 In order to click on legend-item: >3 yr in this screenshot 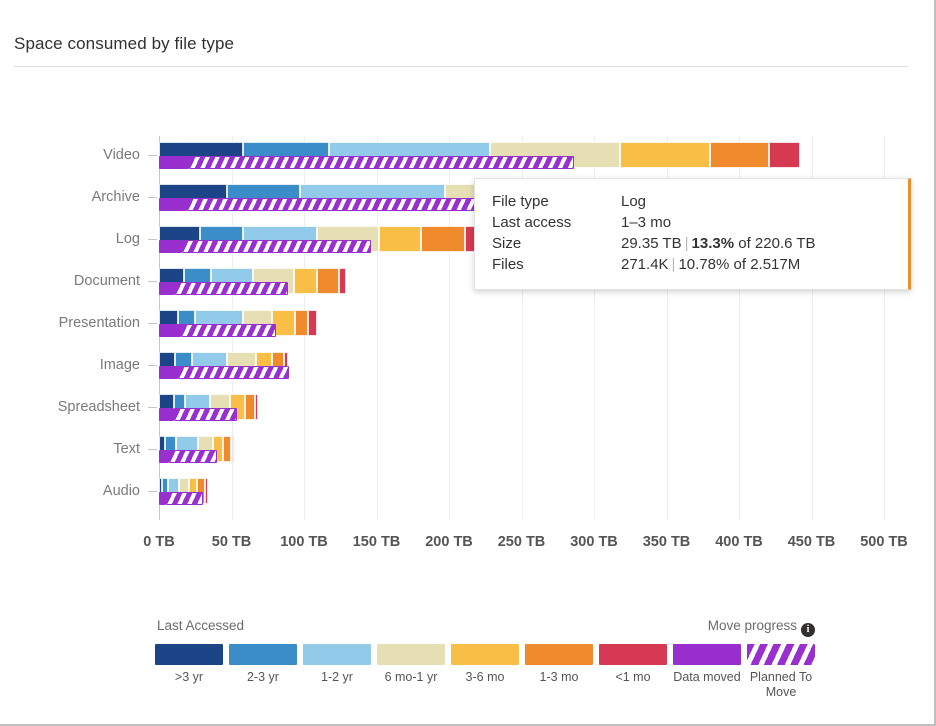, I will do `click(189, 664)`.